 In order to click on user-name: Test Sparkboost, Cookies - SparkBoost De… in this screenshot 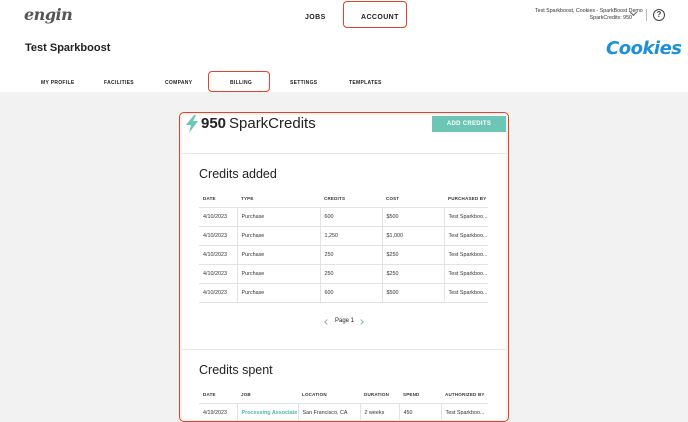, I will do `click(589, 11)`.